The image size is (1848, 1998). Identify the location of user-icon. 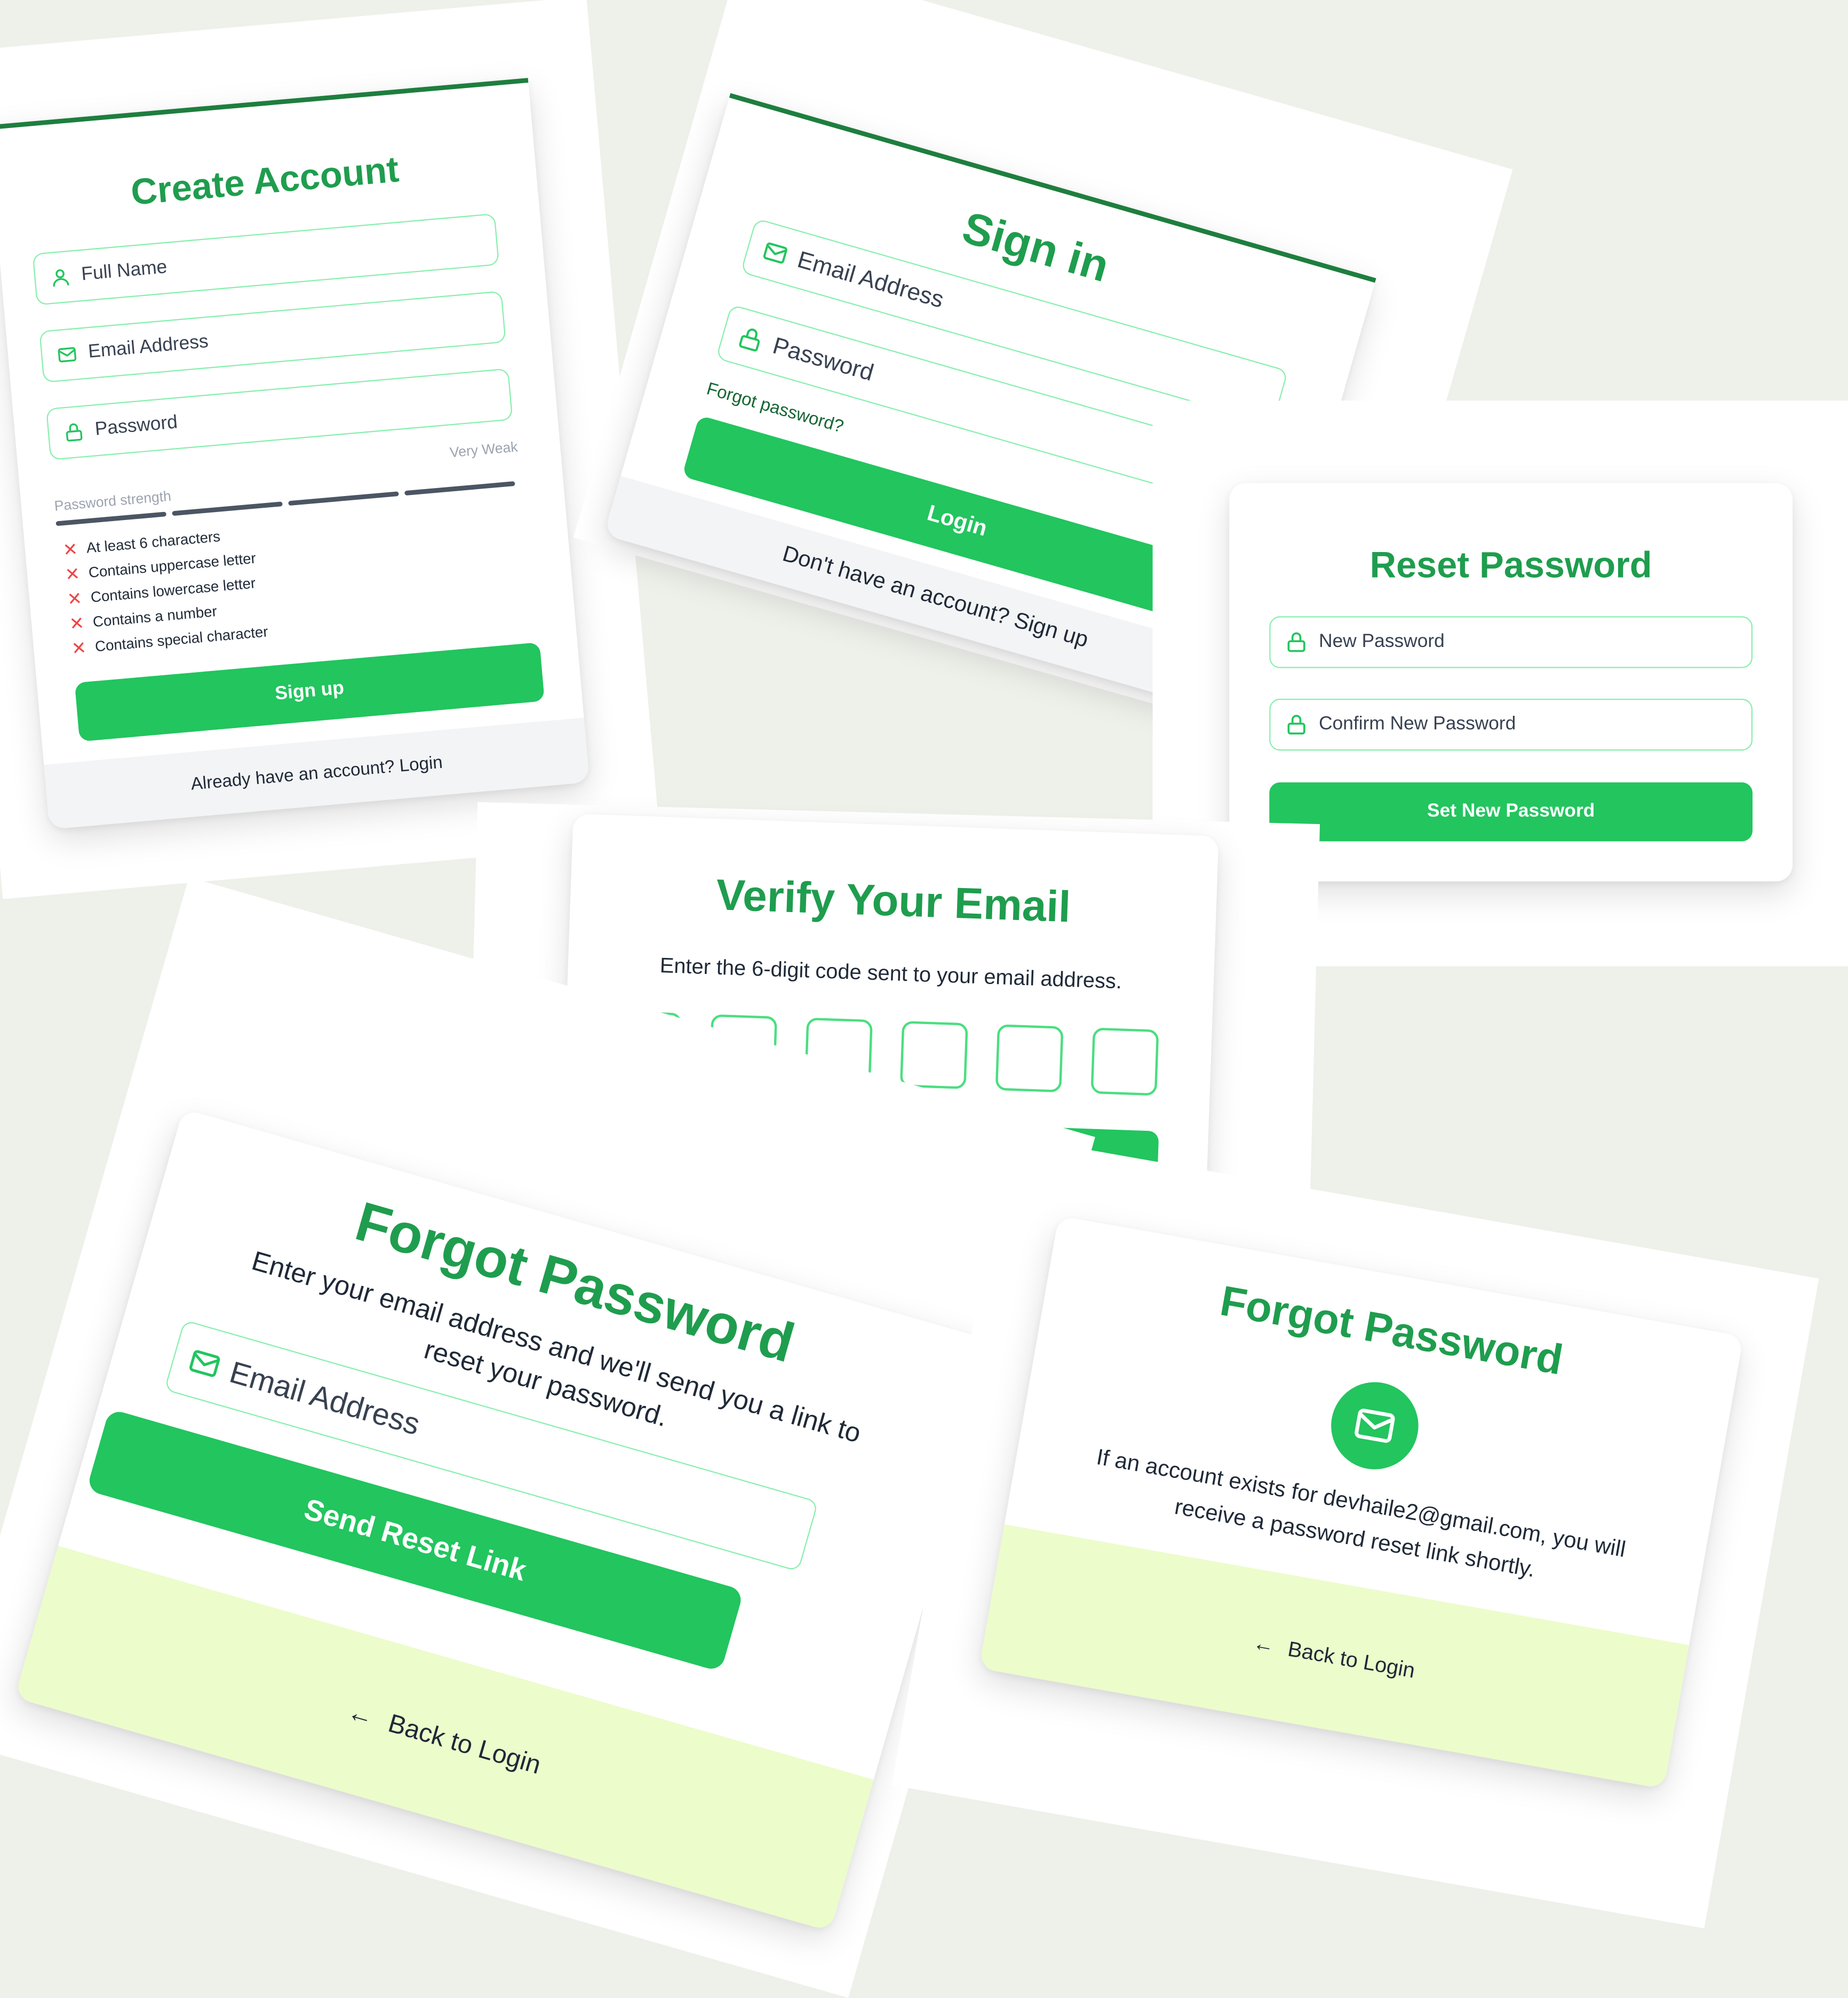
(61, 278).